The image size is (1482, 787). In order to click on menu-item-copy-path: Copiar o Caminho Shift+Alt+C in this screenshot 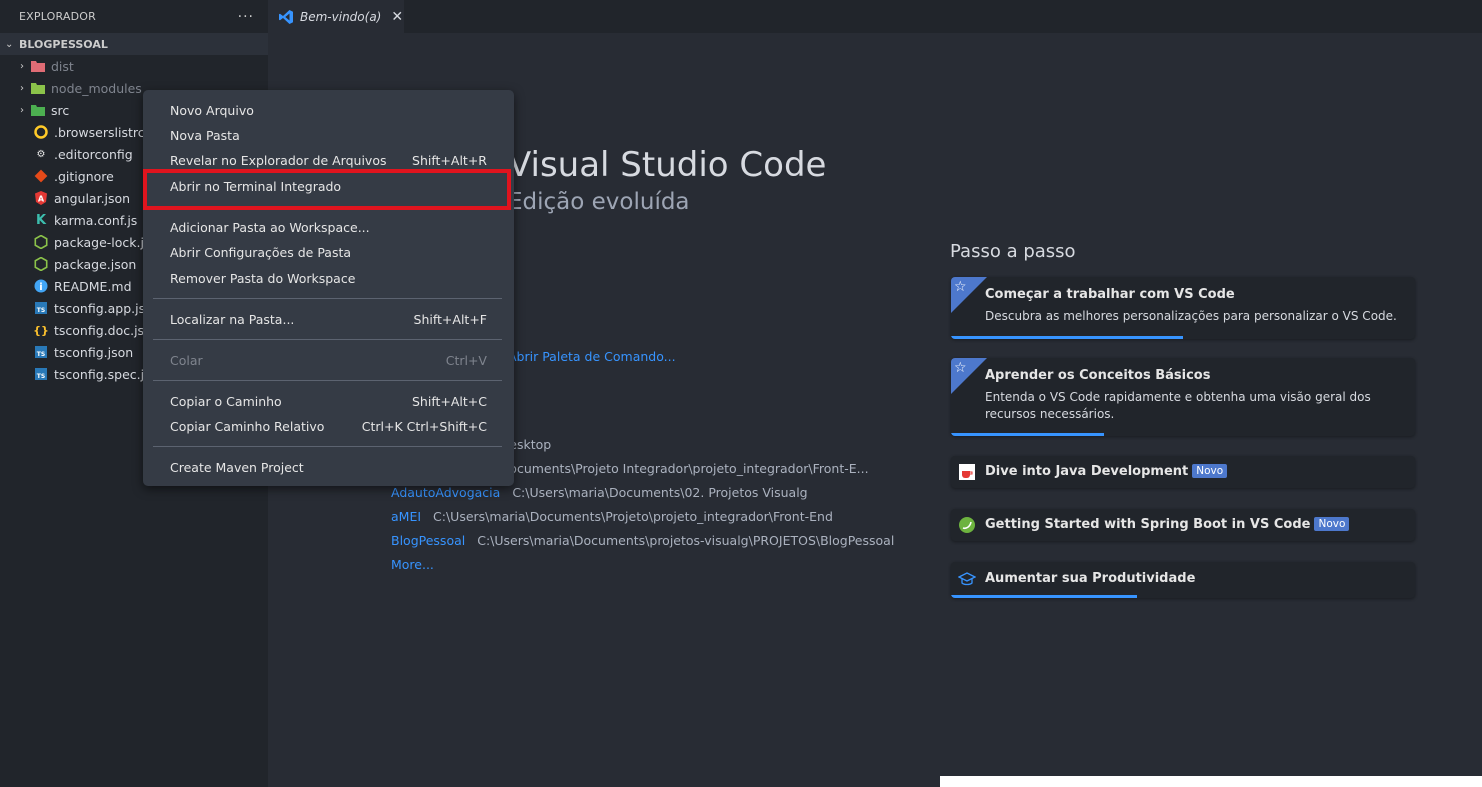, I will do `click(328, 401)`.